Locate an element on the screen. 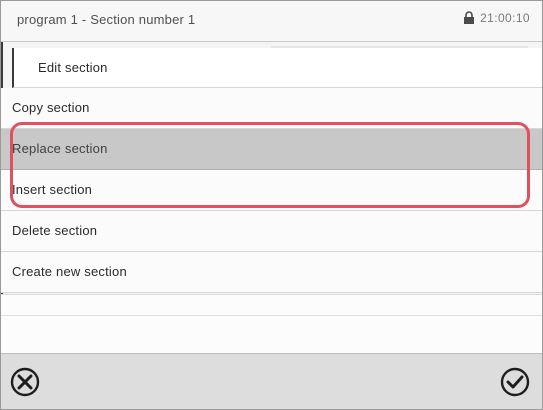  menu-item-delete-section: Delete section is located at coordinates (271, 231).